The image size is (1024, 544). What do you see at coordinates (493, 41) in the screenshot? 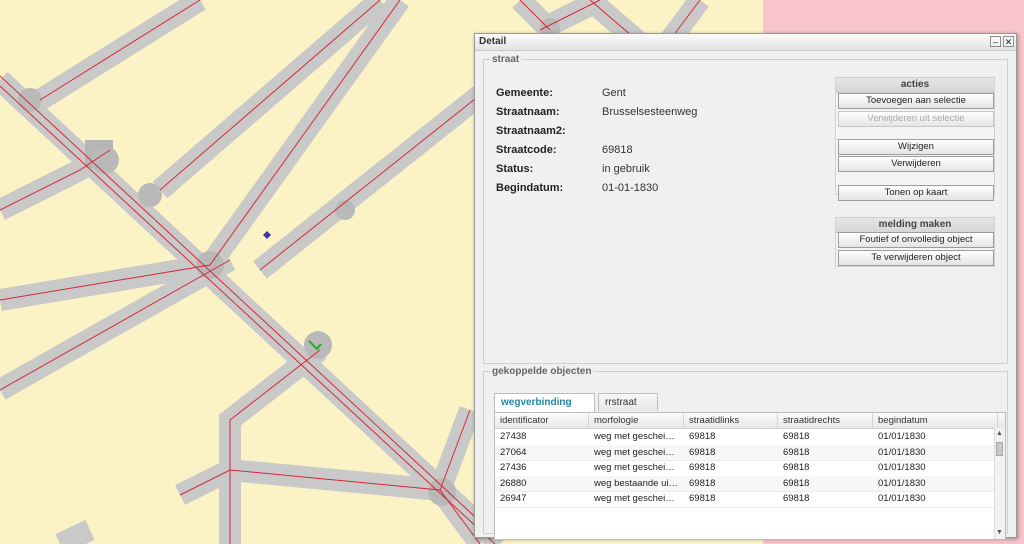
I see `window-title: Detail` at bounding box center [493, 41].